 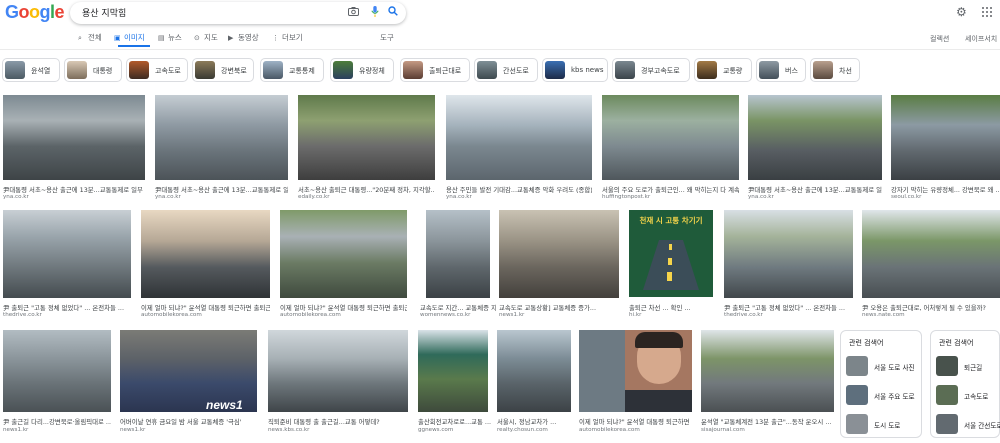 What do you see at coordinates (80, 38) in the screenshot?
I see `search-icon: ⌕` at bounding box center [80, 38].